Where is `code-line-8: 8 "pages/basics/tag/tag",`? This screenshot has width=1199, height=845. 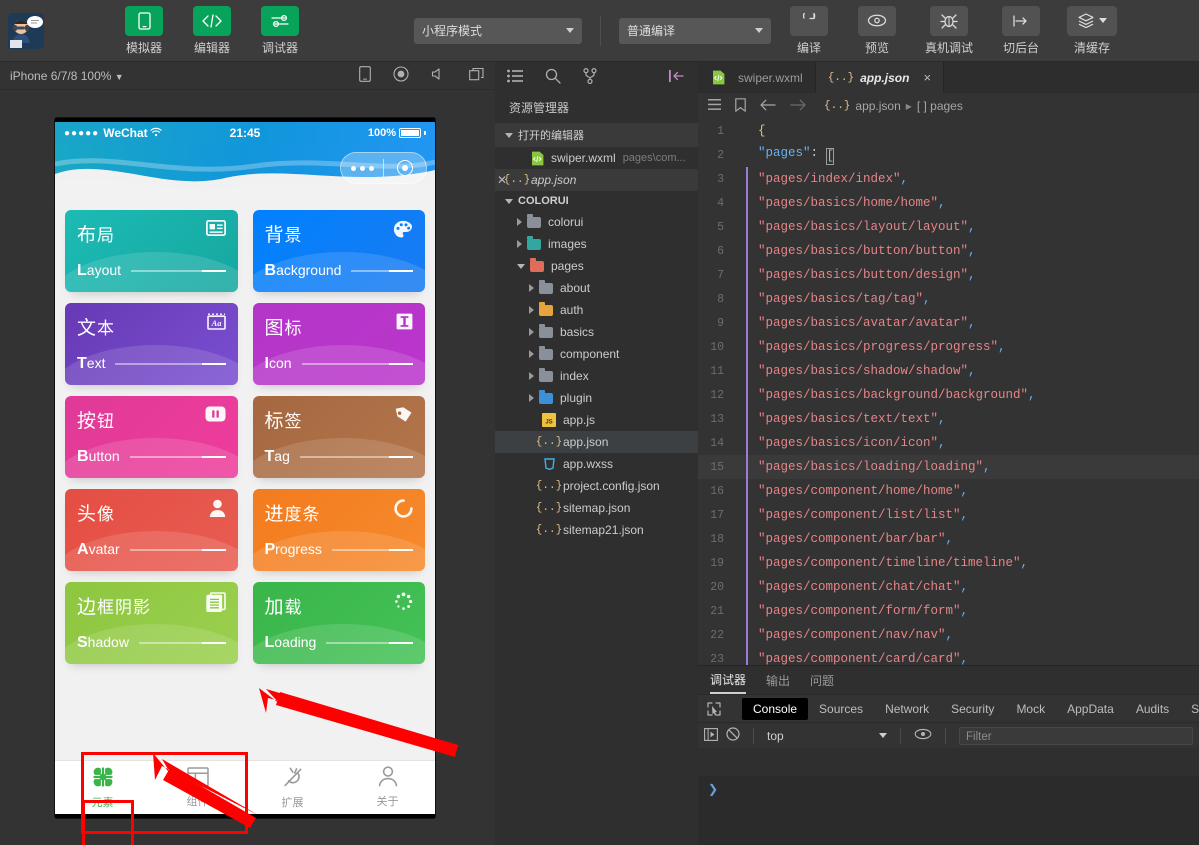
code-line-8: 8 "pages/basics/tag/tag", is located at coordinates (948, 299).